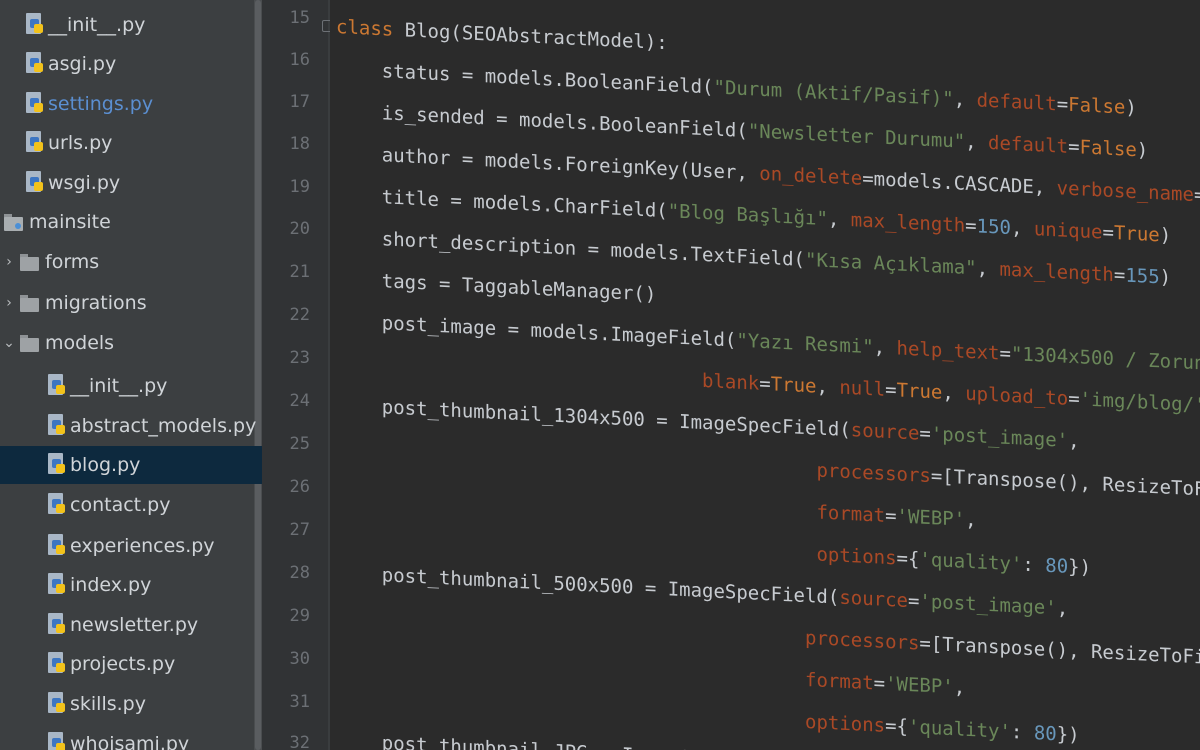  I want to click on tree-item: newsletter.py, so click(131, 625).